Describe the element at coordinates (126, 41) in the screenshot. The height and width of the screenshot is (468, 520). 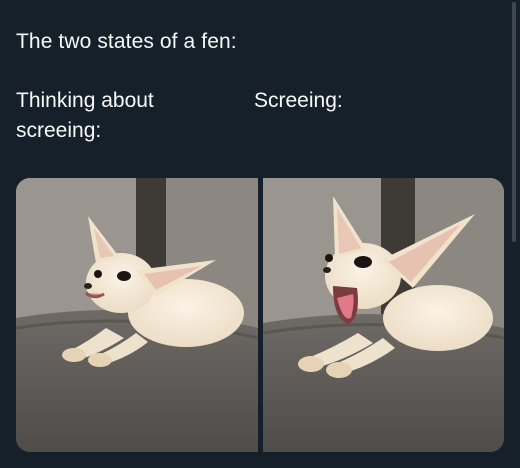
I see `post-text: The two states of a fen:` at that location.